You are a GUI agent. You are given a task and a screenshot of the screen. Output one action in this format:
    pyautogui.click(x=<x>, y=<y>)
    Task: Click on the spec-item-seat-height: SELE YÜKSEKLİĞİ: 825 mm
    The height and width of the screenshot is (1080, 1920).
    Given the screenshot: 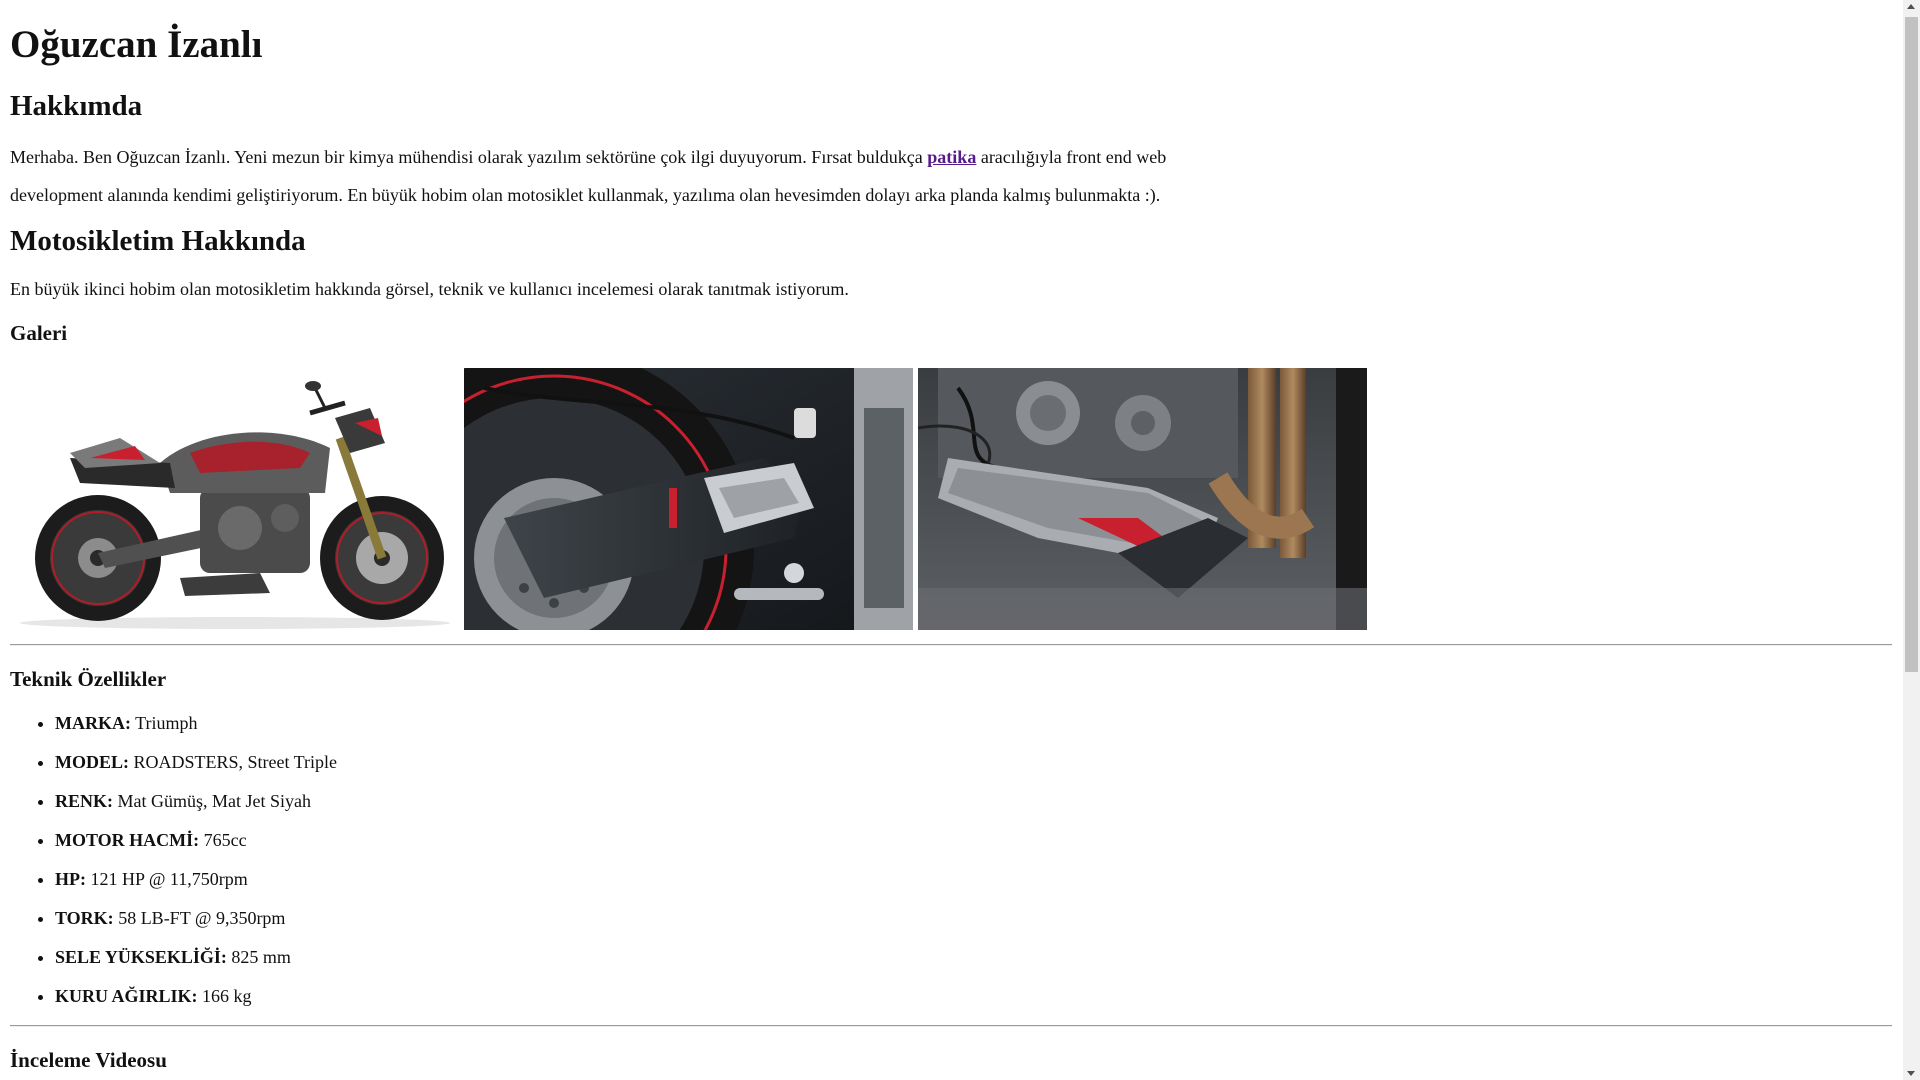 What is the action you would take?
    pyautogui.click(x=196, y=957)
    